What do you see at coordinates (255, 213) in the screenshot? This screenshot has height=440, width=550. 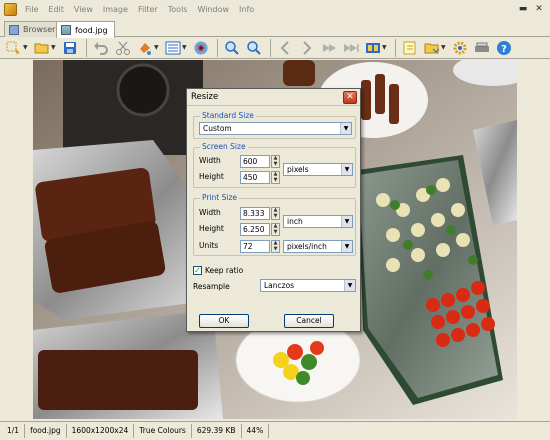 I see `print-width-input: 8.333` at bounding box center [255, 213].